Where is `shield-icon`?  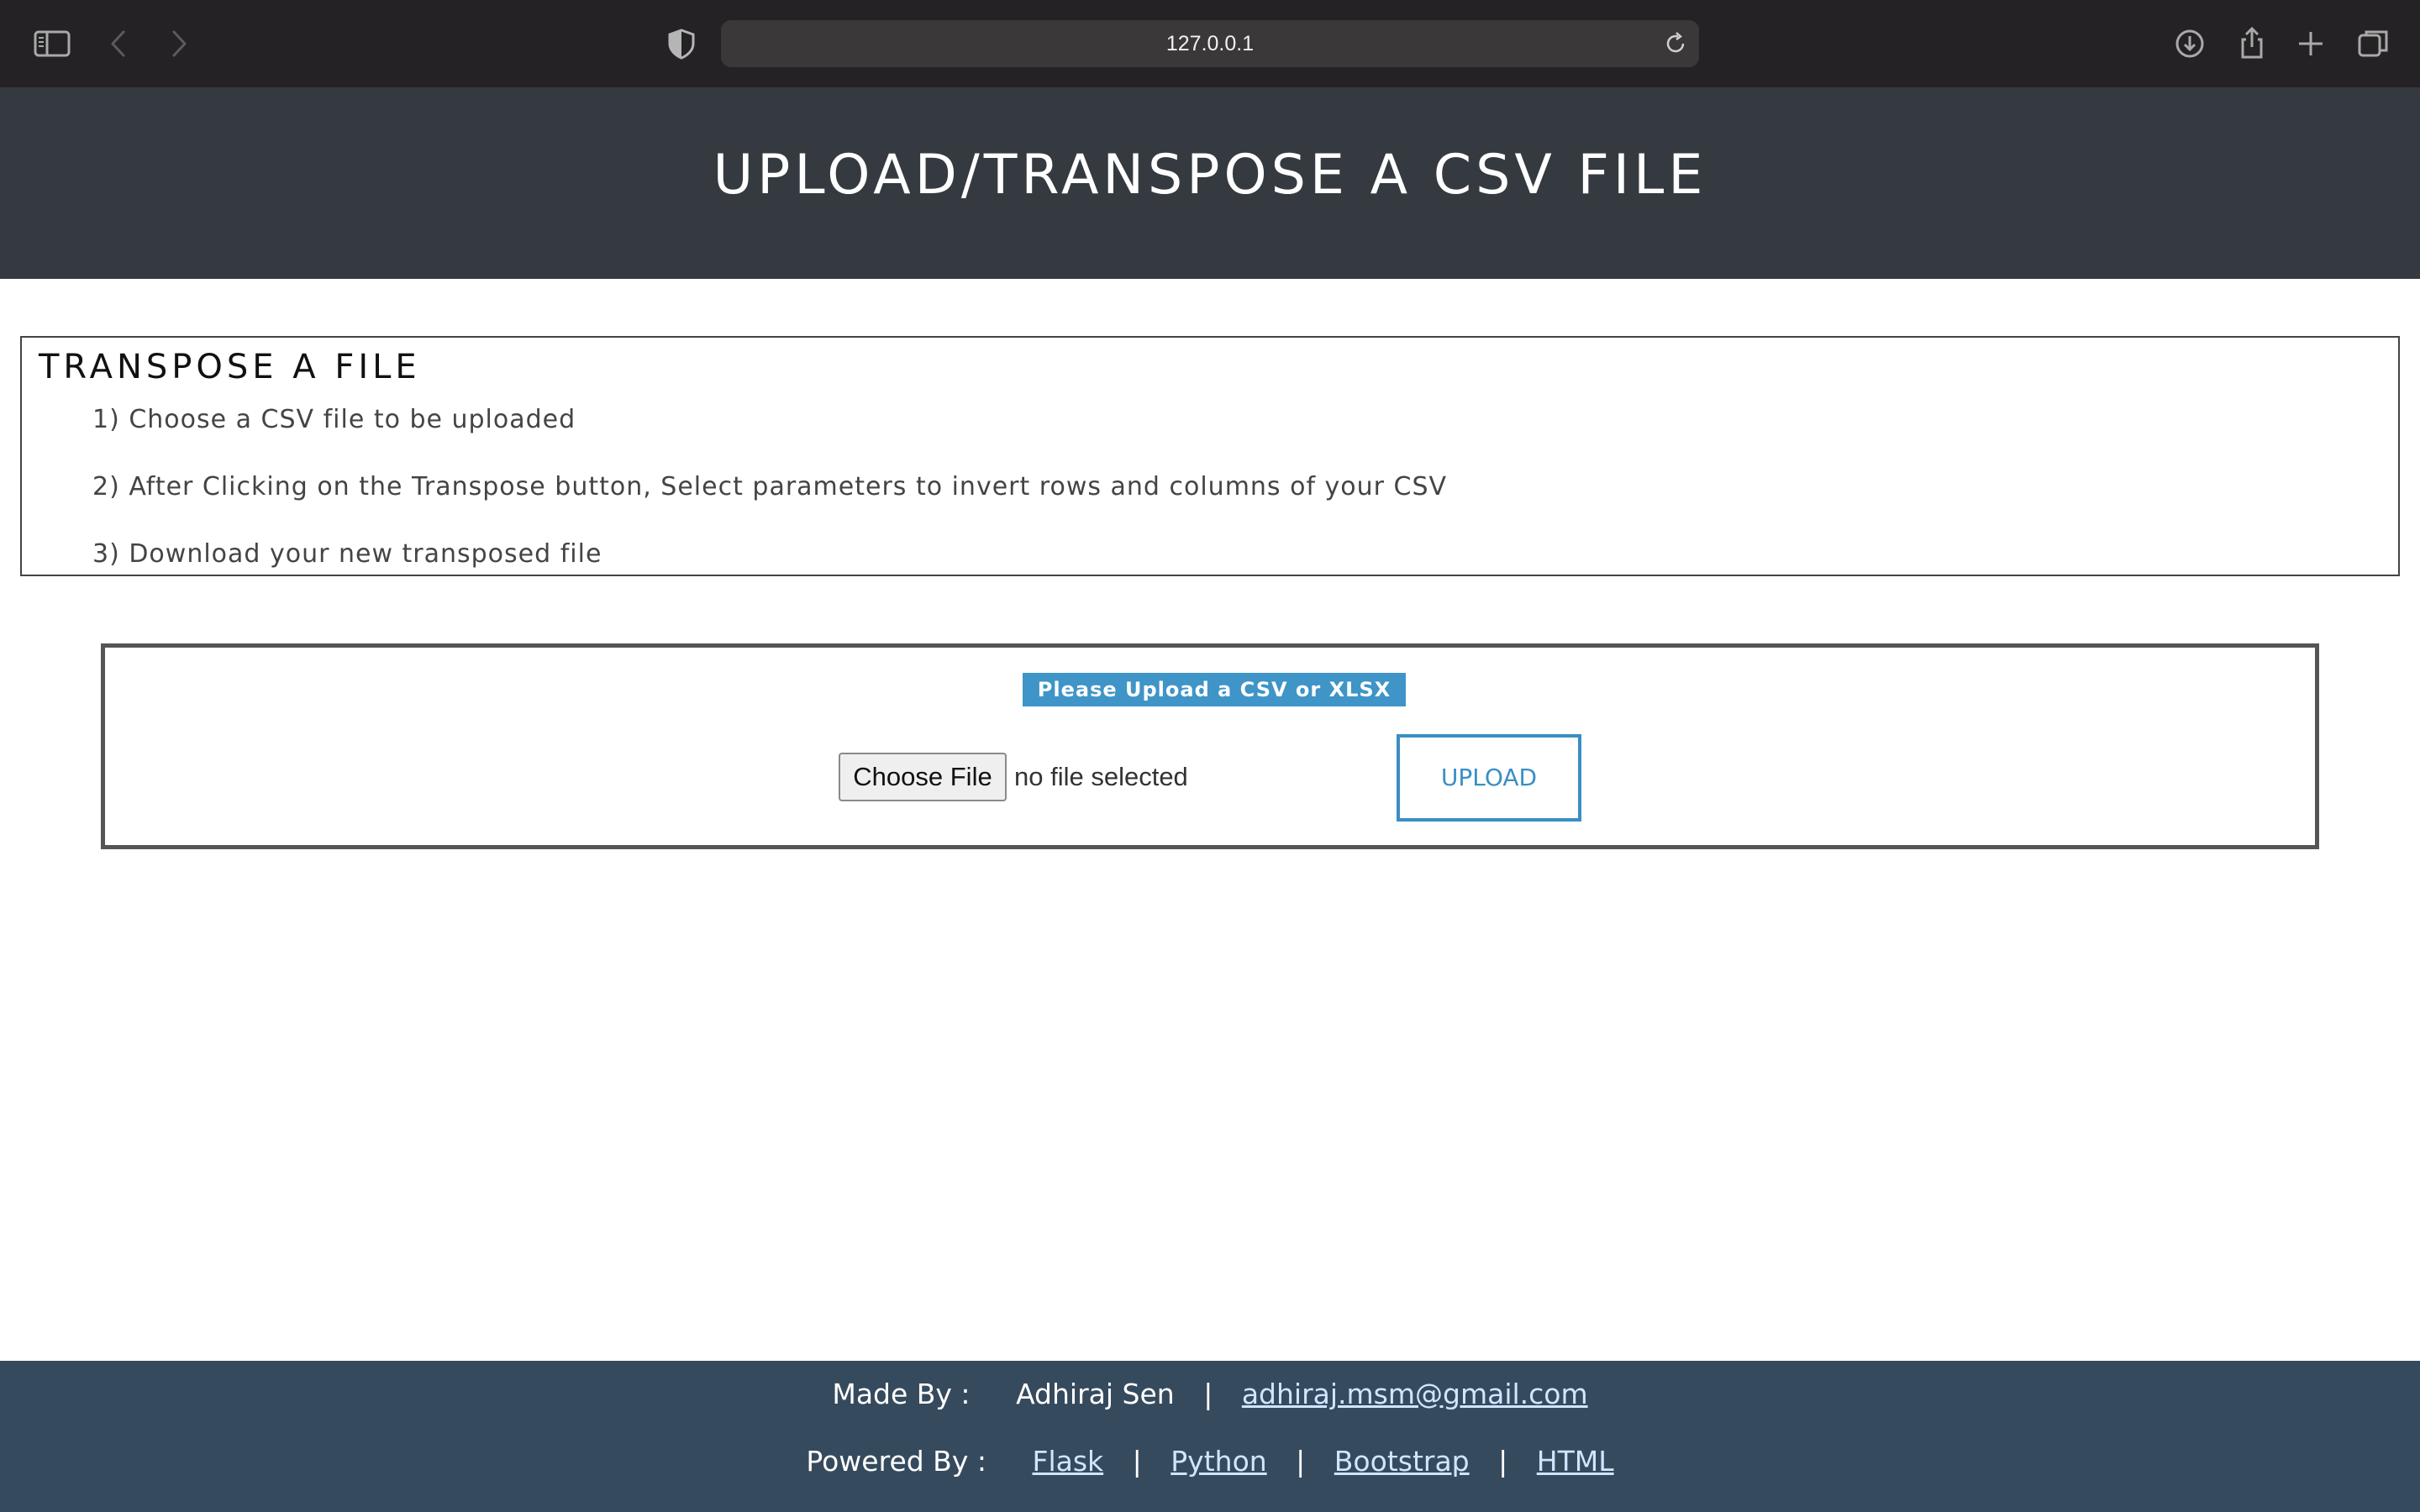
shield-icon is located at coordinates (681, 44).